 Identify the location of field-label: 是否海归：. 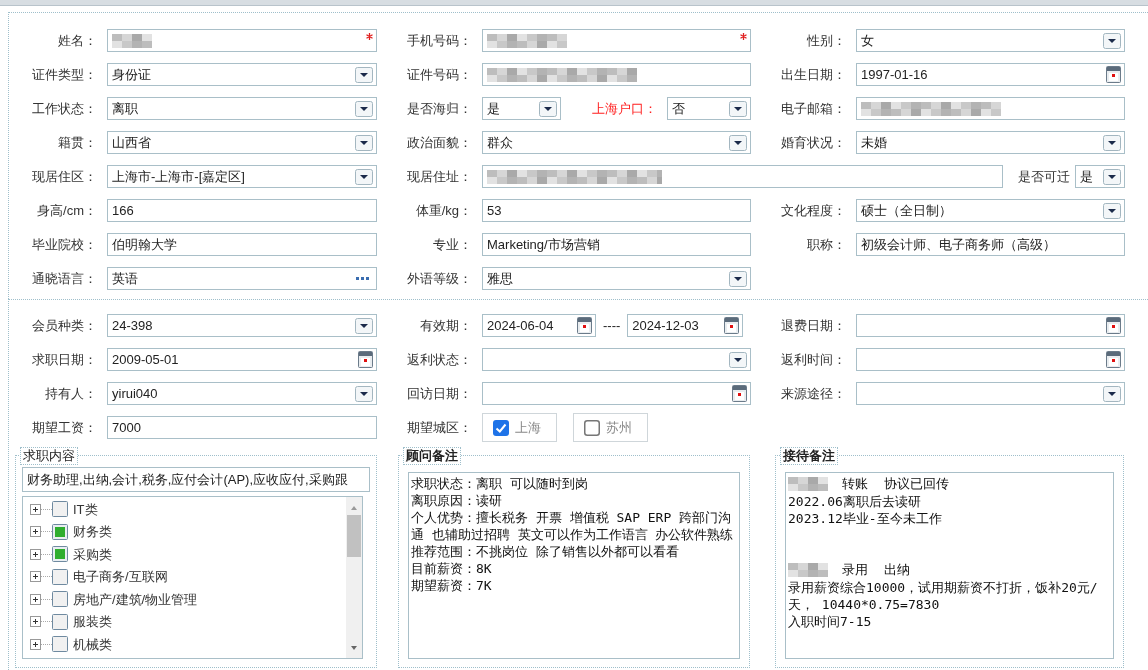
(439, 108).